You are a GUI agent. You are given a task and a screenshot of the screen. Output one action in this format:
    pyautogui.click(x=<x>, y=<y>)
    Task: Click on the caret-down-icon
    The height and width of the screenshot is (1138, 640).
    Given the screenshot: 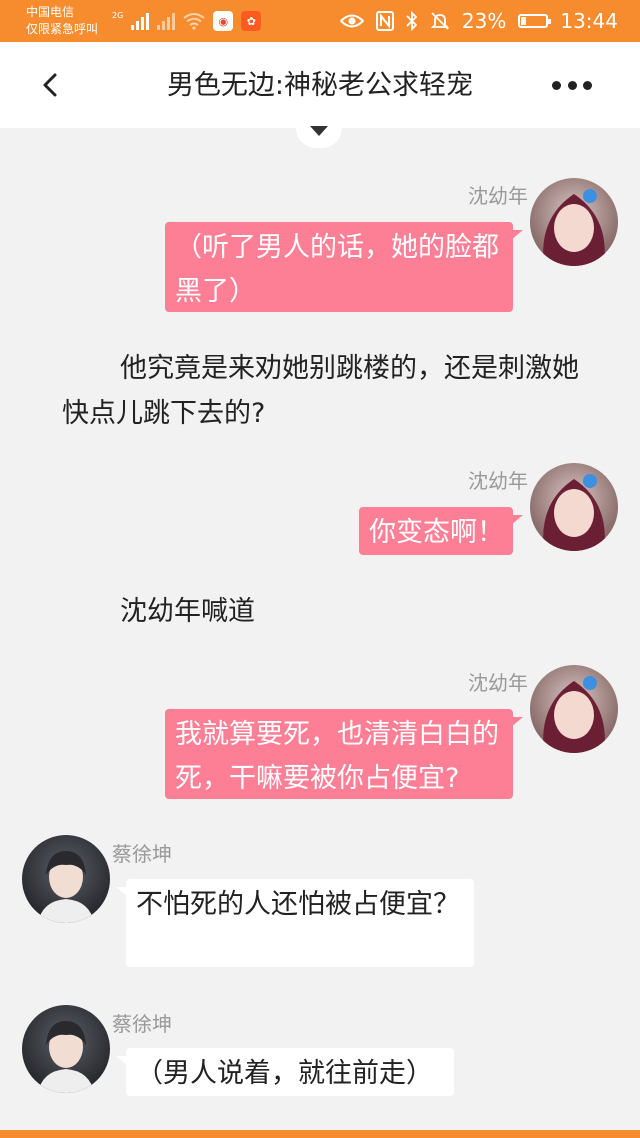 What is the action you would take?
    pyautogui.click(x=319, y=131)
    